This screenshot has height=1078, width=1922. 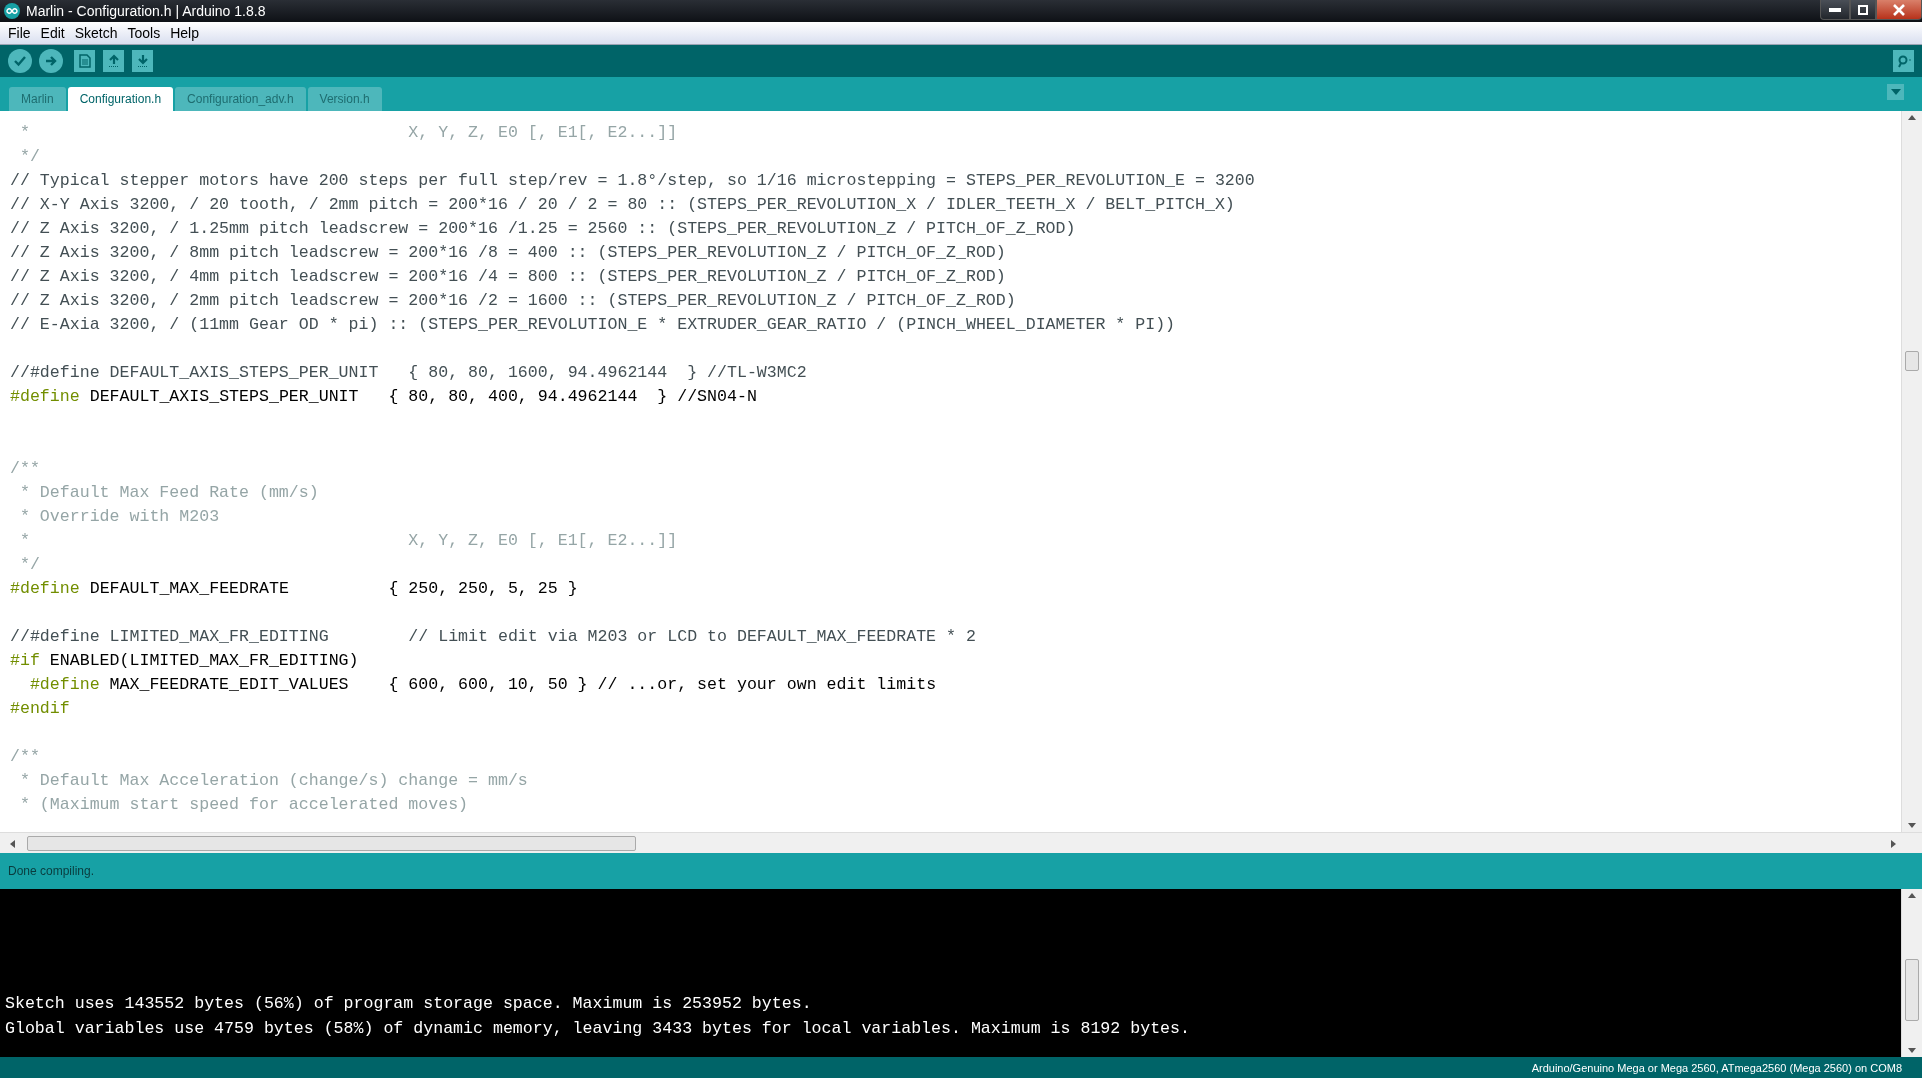 What do you see at coordinates (12, 844) in the screenshot?
I see `left-arrow-icon` at bounding box center [12, 844].